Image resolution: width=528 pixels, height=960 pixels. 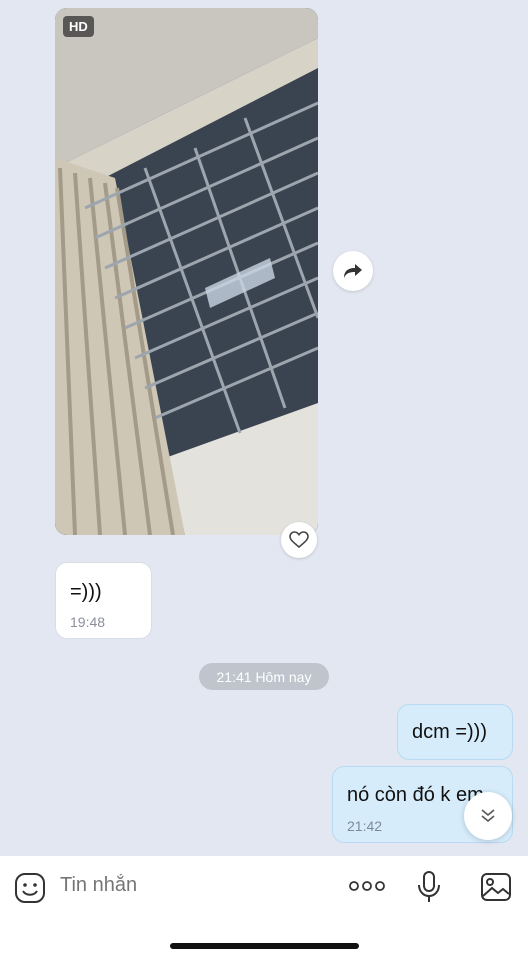 What do you see at coordinates (365, 826) in the screenshot?
I see `message-time: 21:42` at bounding box center [365, 826].